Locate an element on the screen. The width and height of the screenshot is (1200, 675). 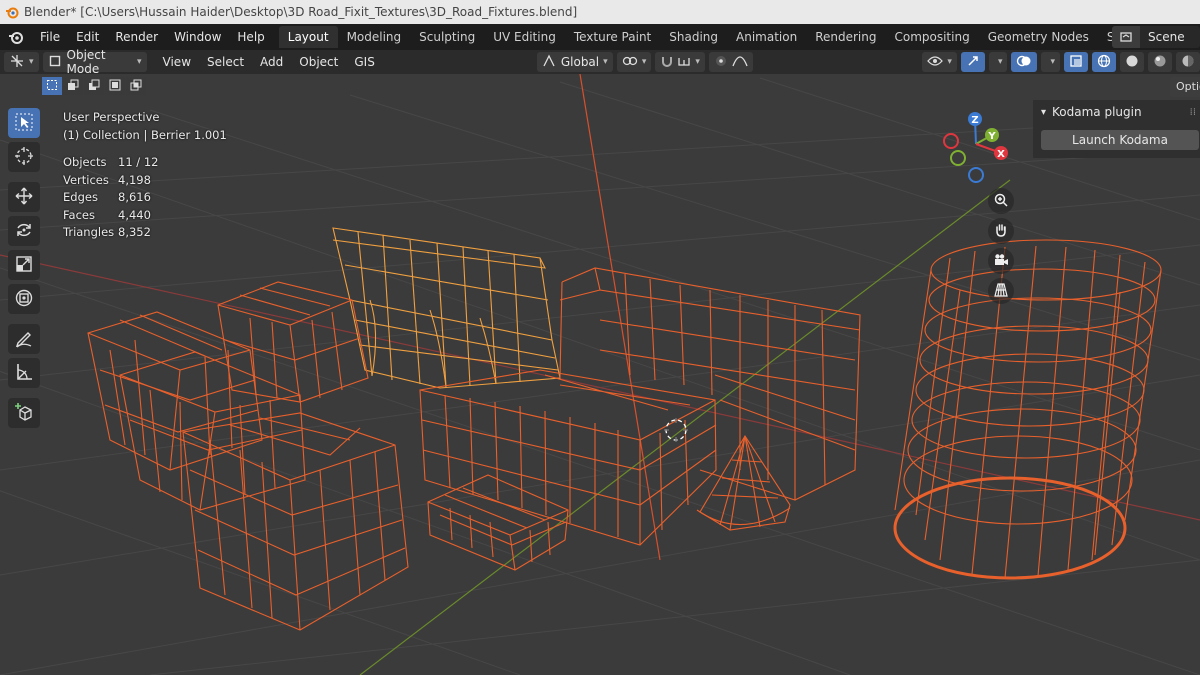
tab-animation: Animation is located at coordinates (766, 37).